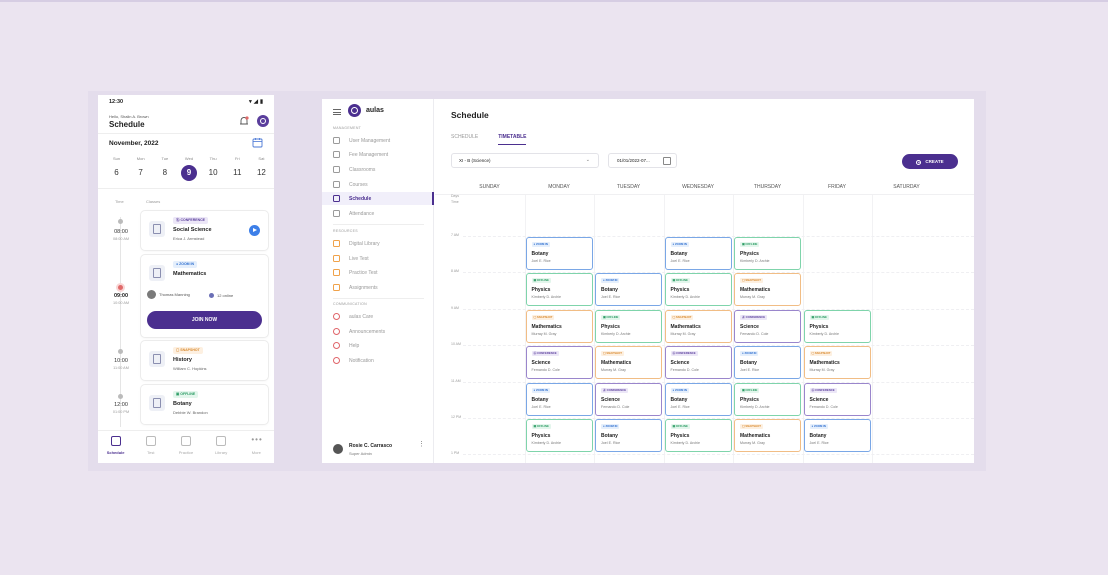 This screenshot has width=1108, height=575. What do you see at coordinates (204, 320) in the screenshot?
I see `join-now-button: JOIN NOW` at bounding box center [204, 320].